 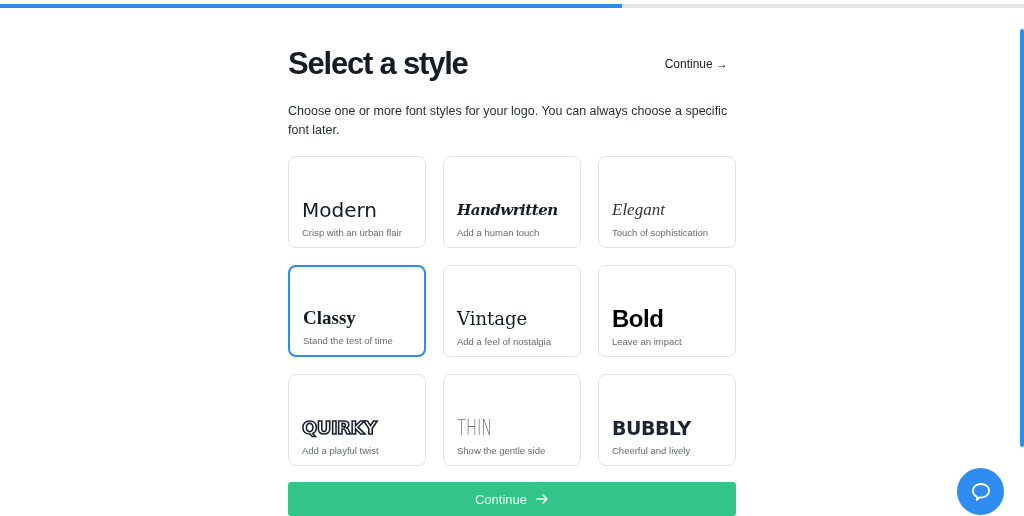 I want to click on style-tagline: Stand the test of time, so click(x=348, y=340).